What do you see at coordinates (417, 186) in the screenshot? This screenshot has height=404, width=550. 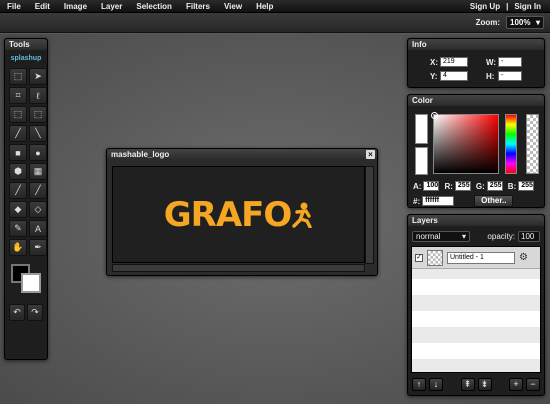 I see `a-label: A:` at bounding box center [417, 186].